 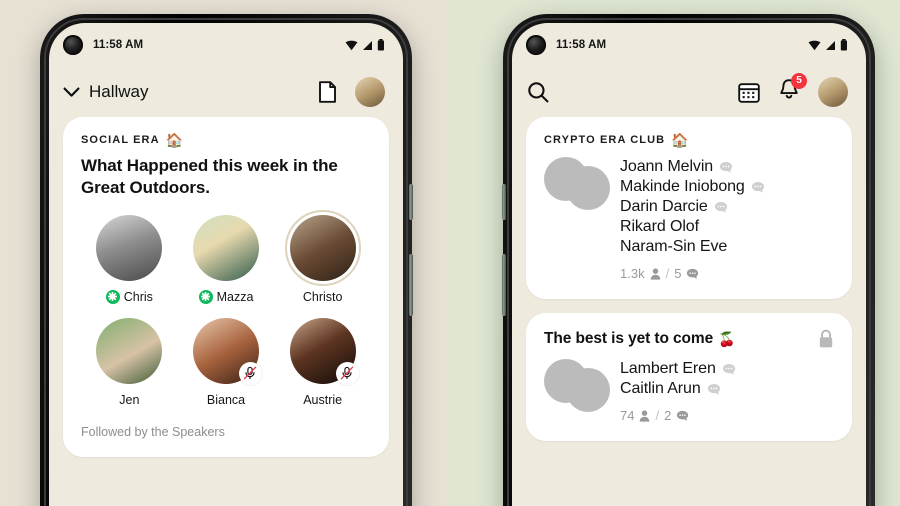 I want to click on card-title-row: The best is yet to come 🍒, so click(x=689, y=339).